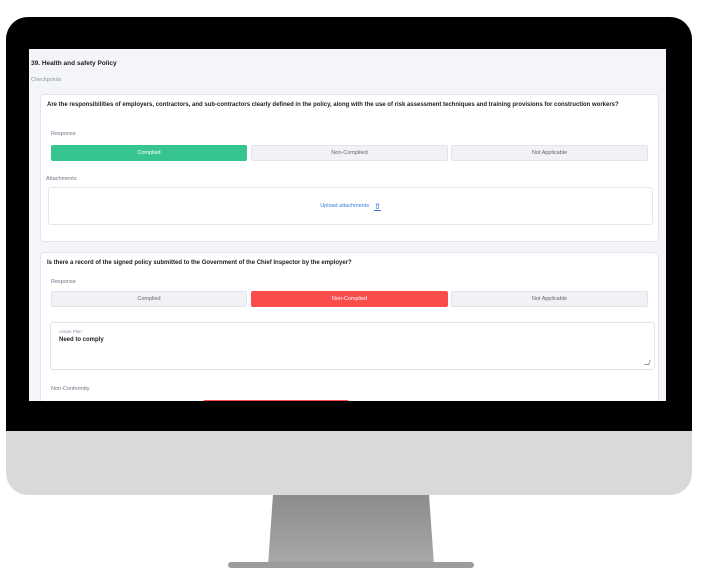 This screenshot has width=704, height=575. Describe the element at coordinates (70, 389) in the screenshot. I see `non-conformity-label: Non-Conformity` at that location.